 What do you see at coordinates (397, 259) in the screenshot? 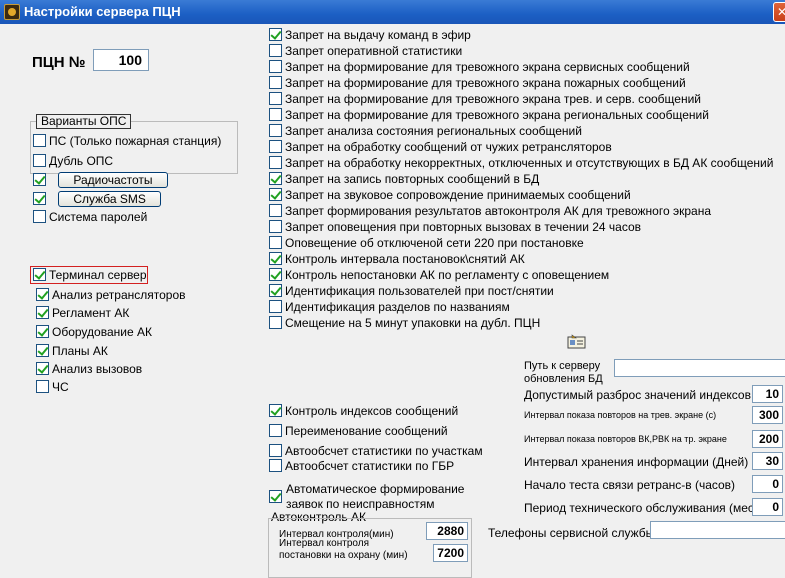
I see `restriction-option: Контроль интервала постановок\снятий АК` at bounding box center [397, 259].